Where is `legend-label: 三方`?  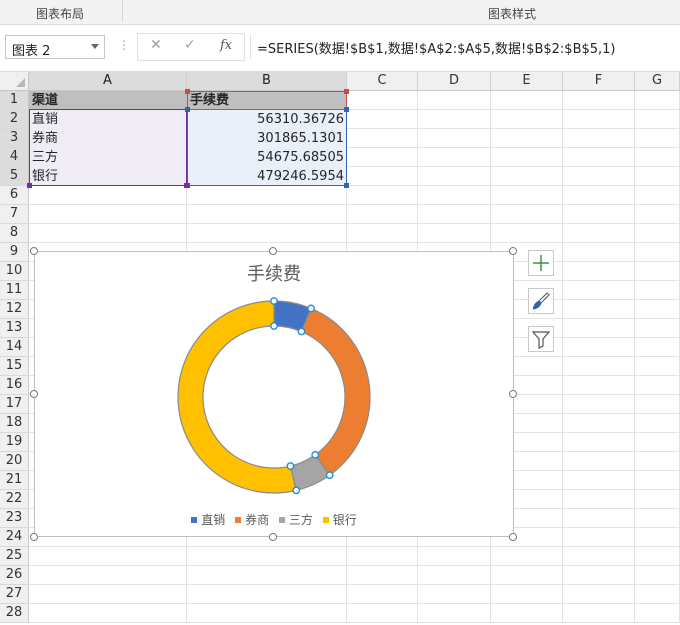 legend-label: 三方 is located at coordinates (300, 520).